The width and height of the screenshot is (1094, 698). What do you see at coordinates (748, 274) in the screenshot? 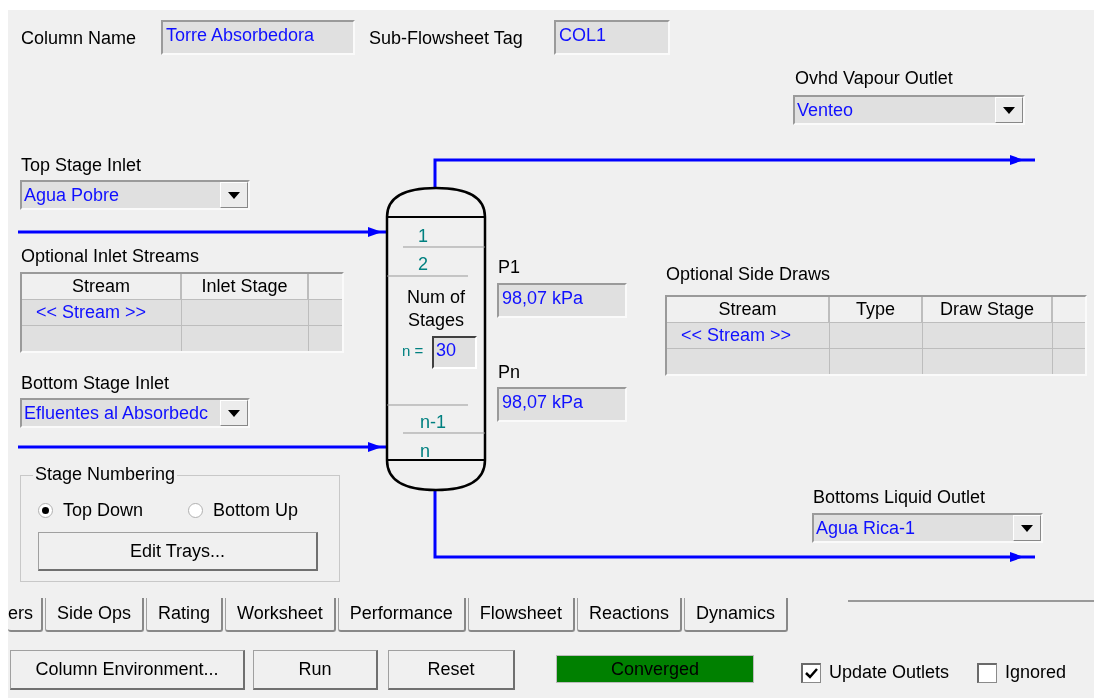
I see `table-title: Optional Side Draws` at bounding box center [748, 274].